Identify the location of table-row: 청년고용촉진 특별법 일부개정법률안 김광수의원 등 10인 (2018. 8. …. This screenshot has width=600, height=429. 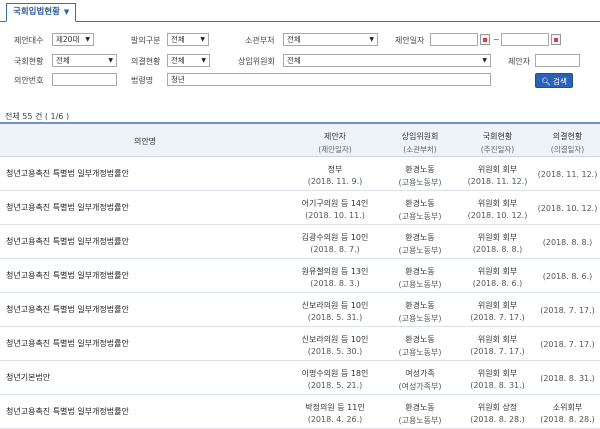
(300, 242).